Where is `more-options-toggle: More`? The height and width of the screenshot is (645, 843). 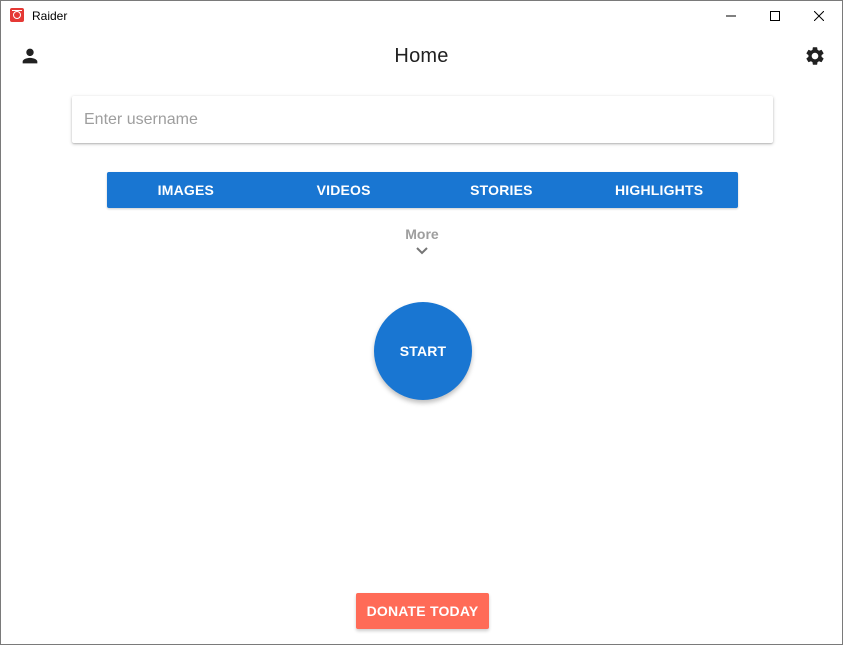
more-options-toggle: More is located at coordinates (422, 241).